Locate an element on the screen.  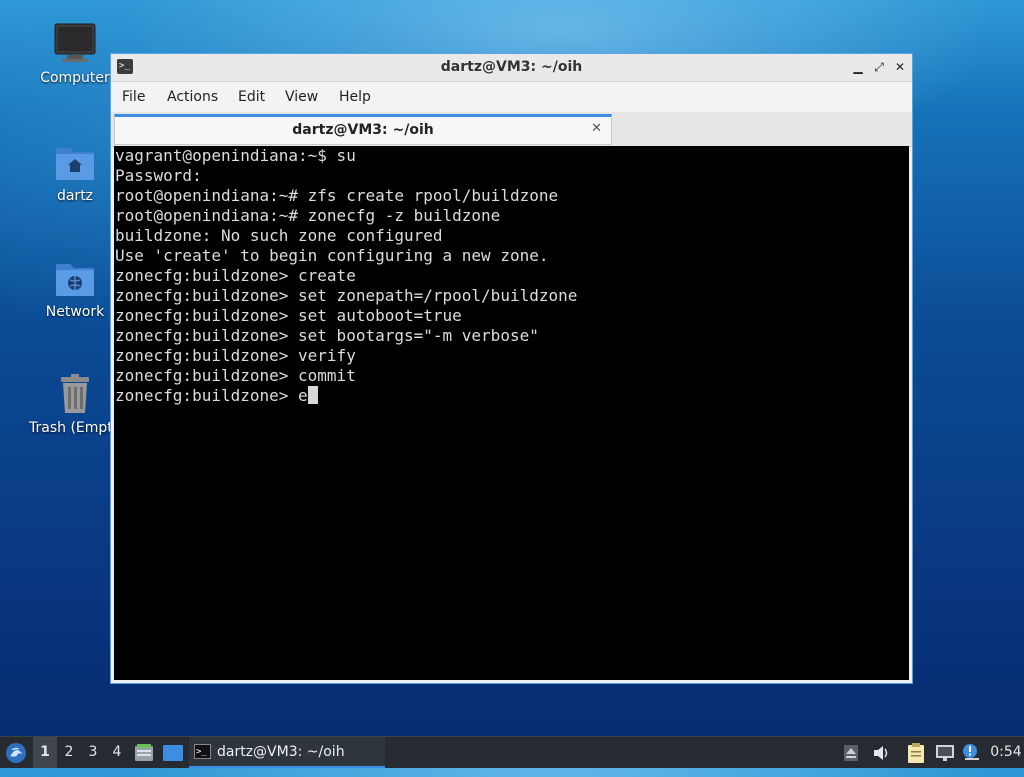
terminal-input: e is located at coordinates (303, 395).